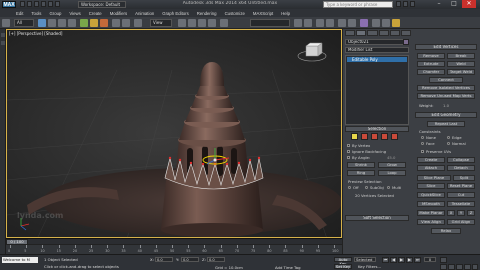  Describe the element at coordinates (446, 105) in the screenshot. I see `weight-field: 1.0` at that location.